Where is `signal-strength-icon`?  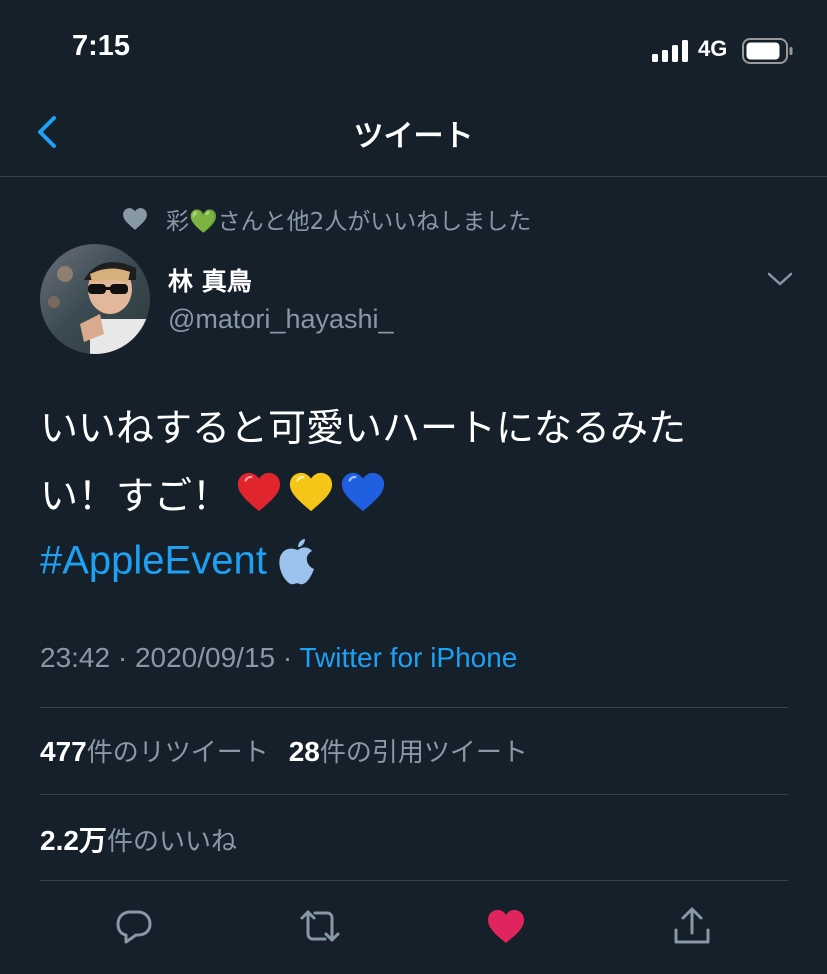 signal-strength-icon is located at coordinates (670, 51).